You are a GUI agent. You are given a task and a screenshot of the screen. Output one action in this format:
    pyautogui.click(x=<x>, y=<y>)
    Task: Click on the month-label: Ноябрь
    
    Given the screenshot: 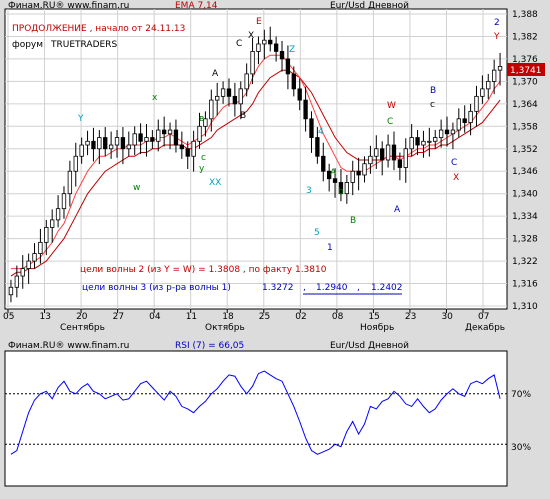 What is the action you would take?
    pyautogui.click(x=377, y=328)
    